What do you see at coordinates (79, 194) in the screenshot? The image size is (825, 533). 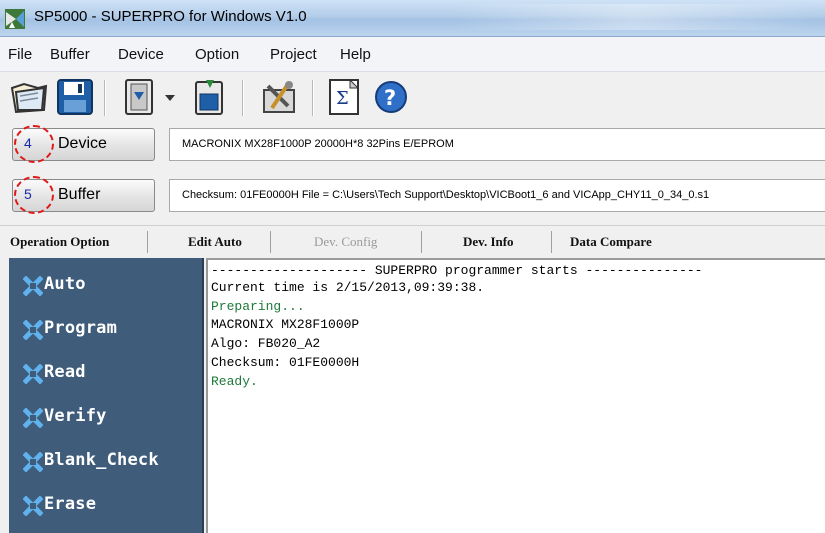 I see `buffer-button-label: Buffer` at bounding box center [79, 194].